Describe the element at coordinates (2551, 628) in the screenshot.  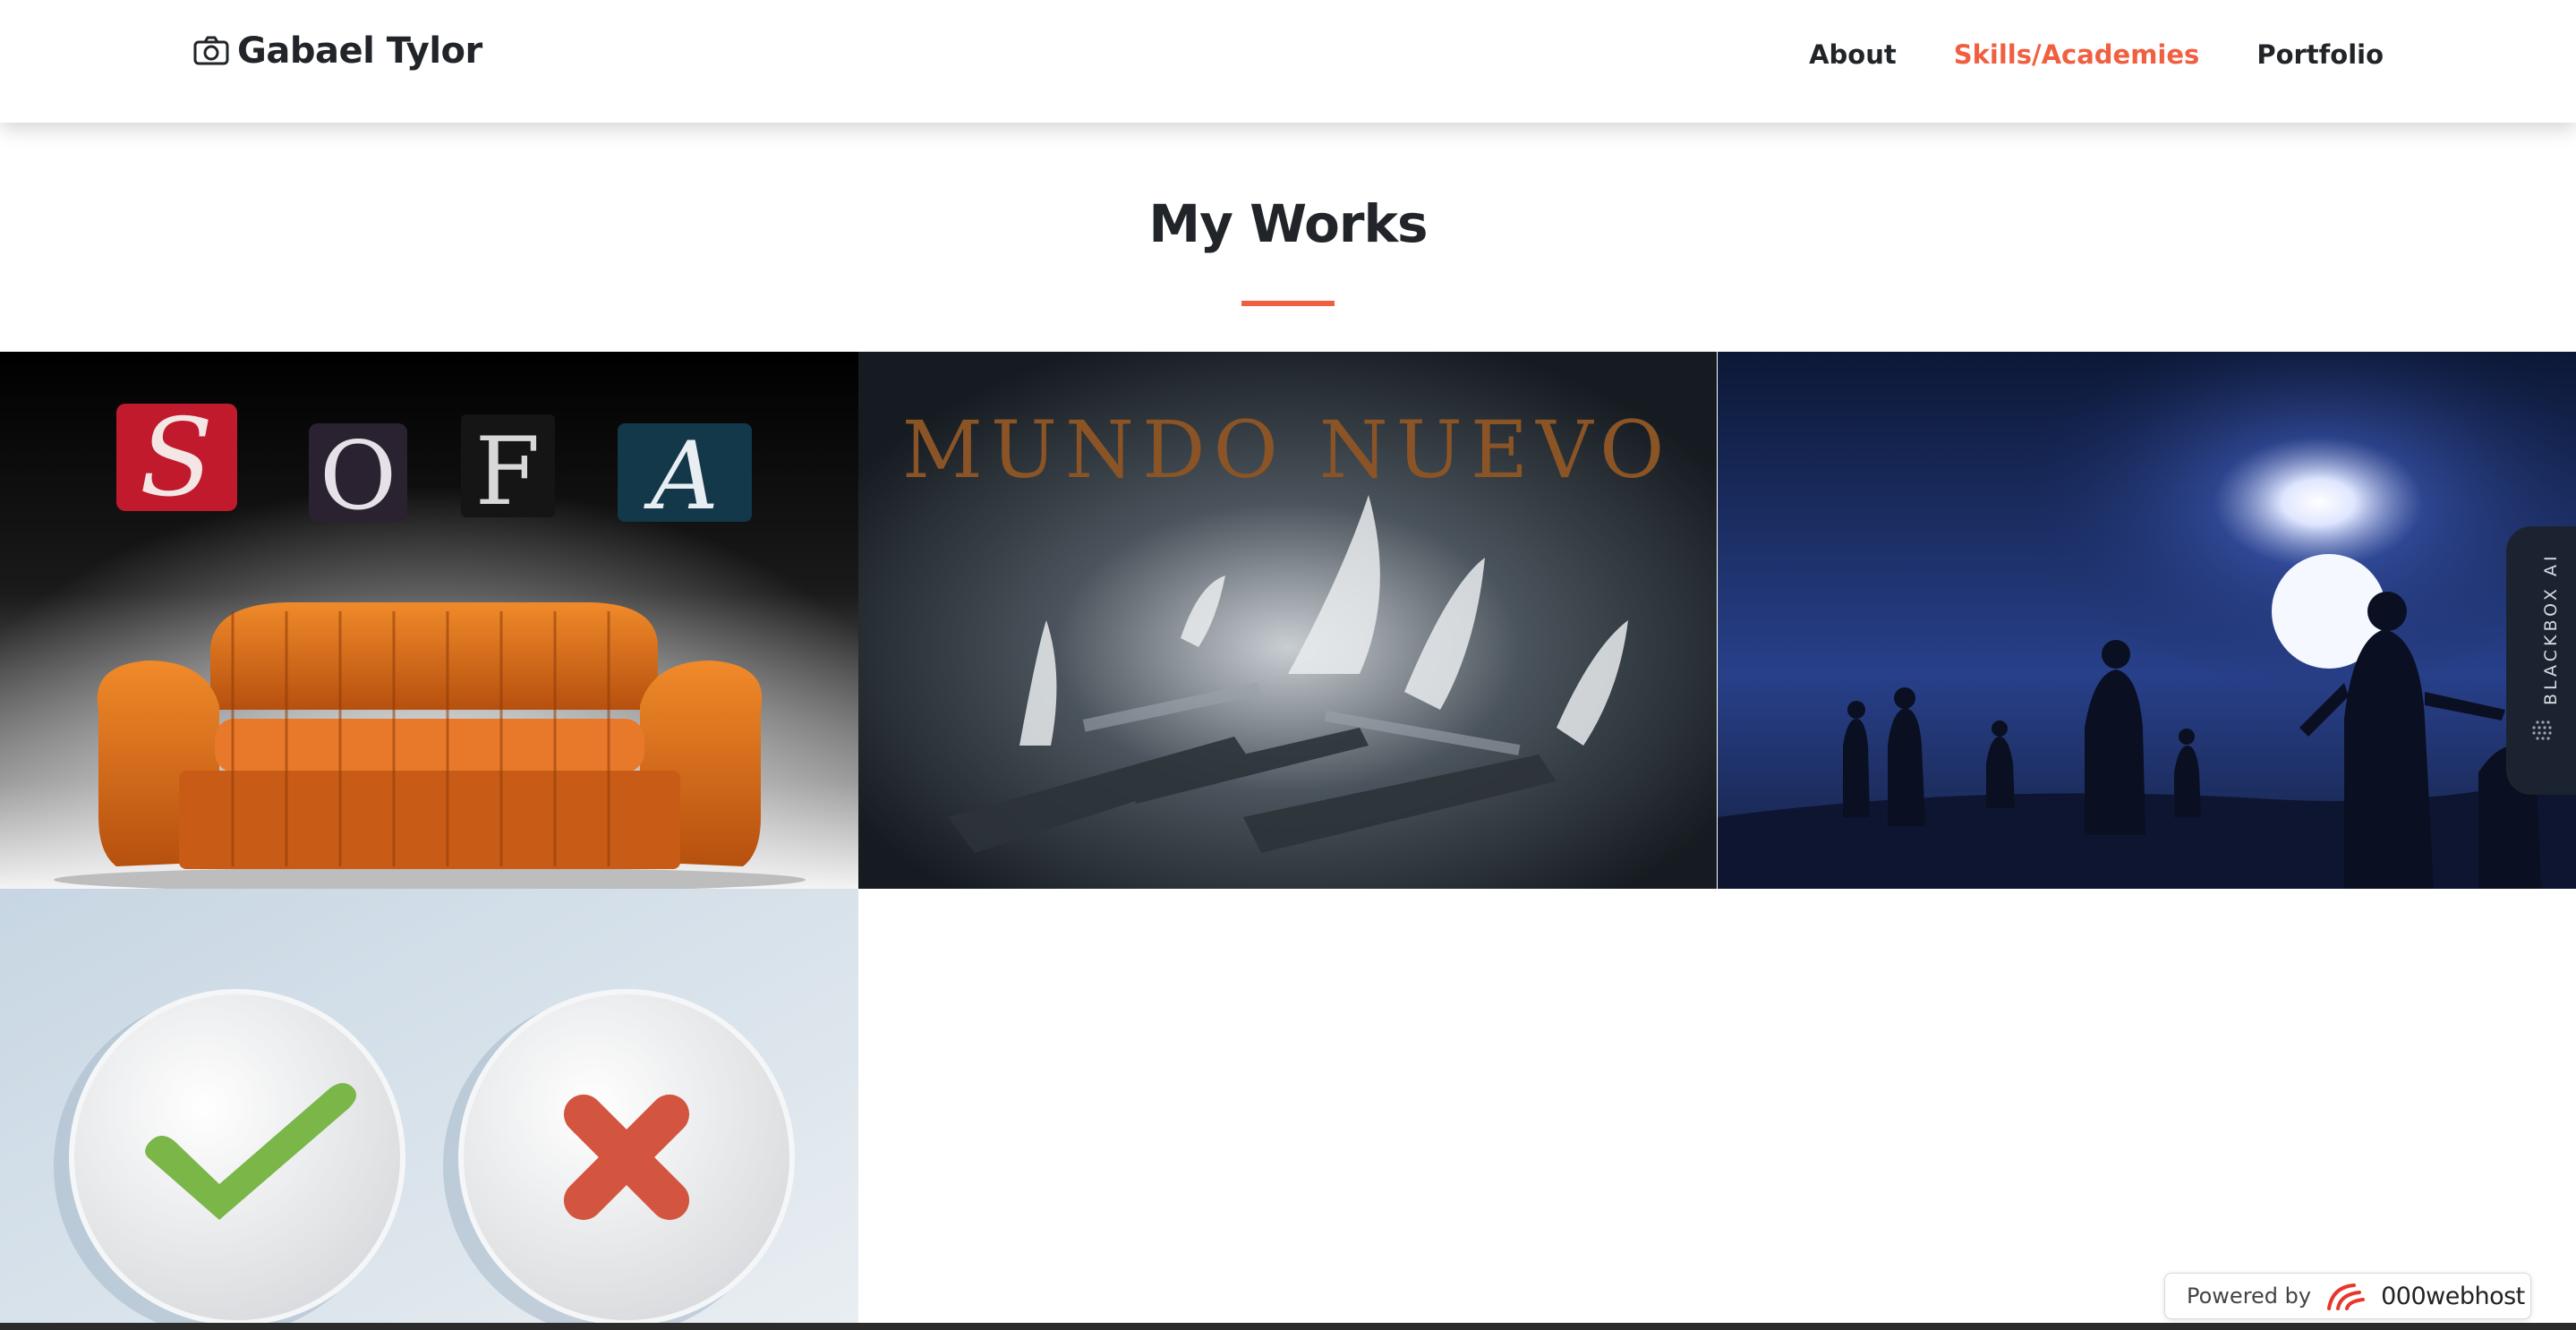
I see `blackbox-ai-label: BLACKBOX AI` at that location.